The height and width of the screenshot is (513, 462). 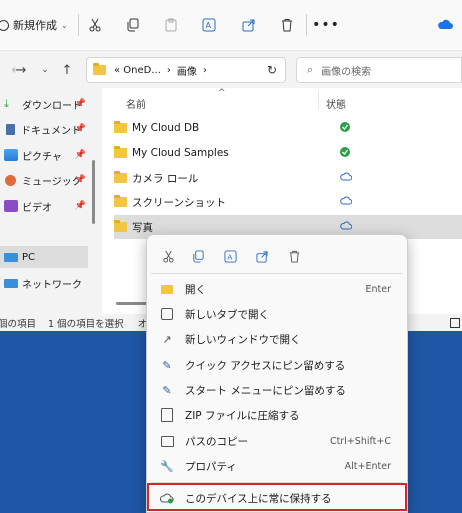 What do you see at coordinates (86, 324) in the screenshot?
I see `selection-count: 1 個の項目を選択` at bounding box center [86, 324].